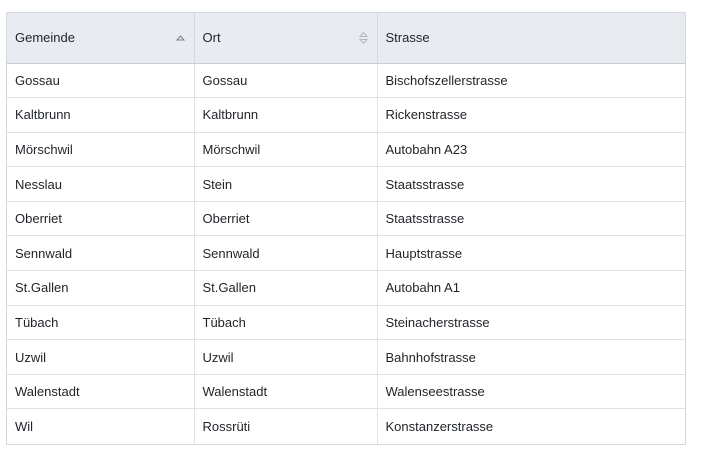 The image size is (710, 473). Describe the element at coordinates (101, 184) in the screenshot. I see `cell-gemeinde: Nesslau` at that location.